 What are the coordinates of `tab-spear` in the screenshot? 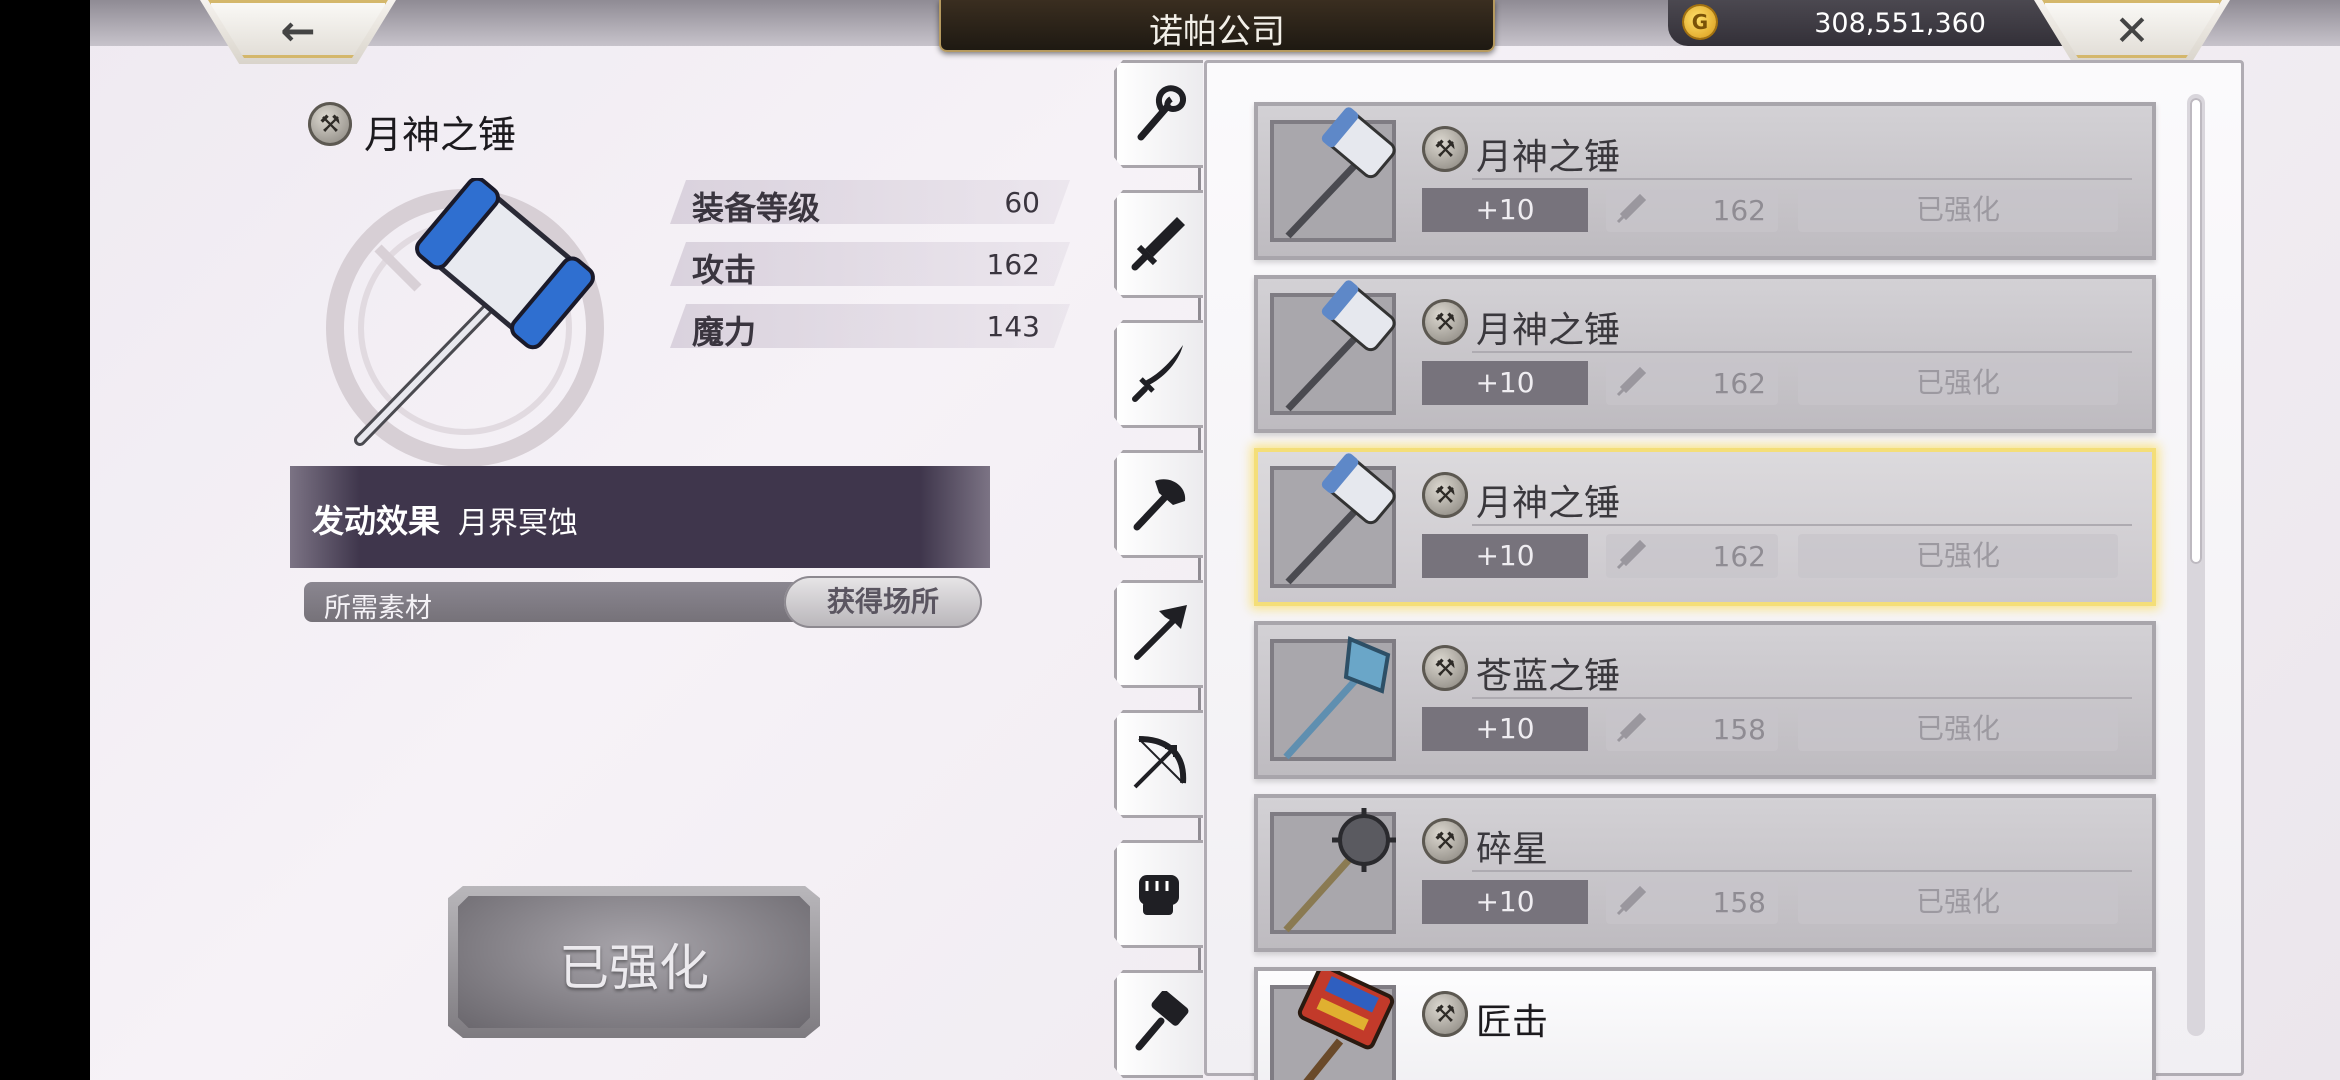 It's located at (1158, 634).